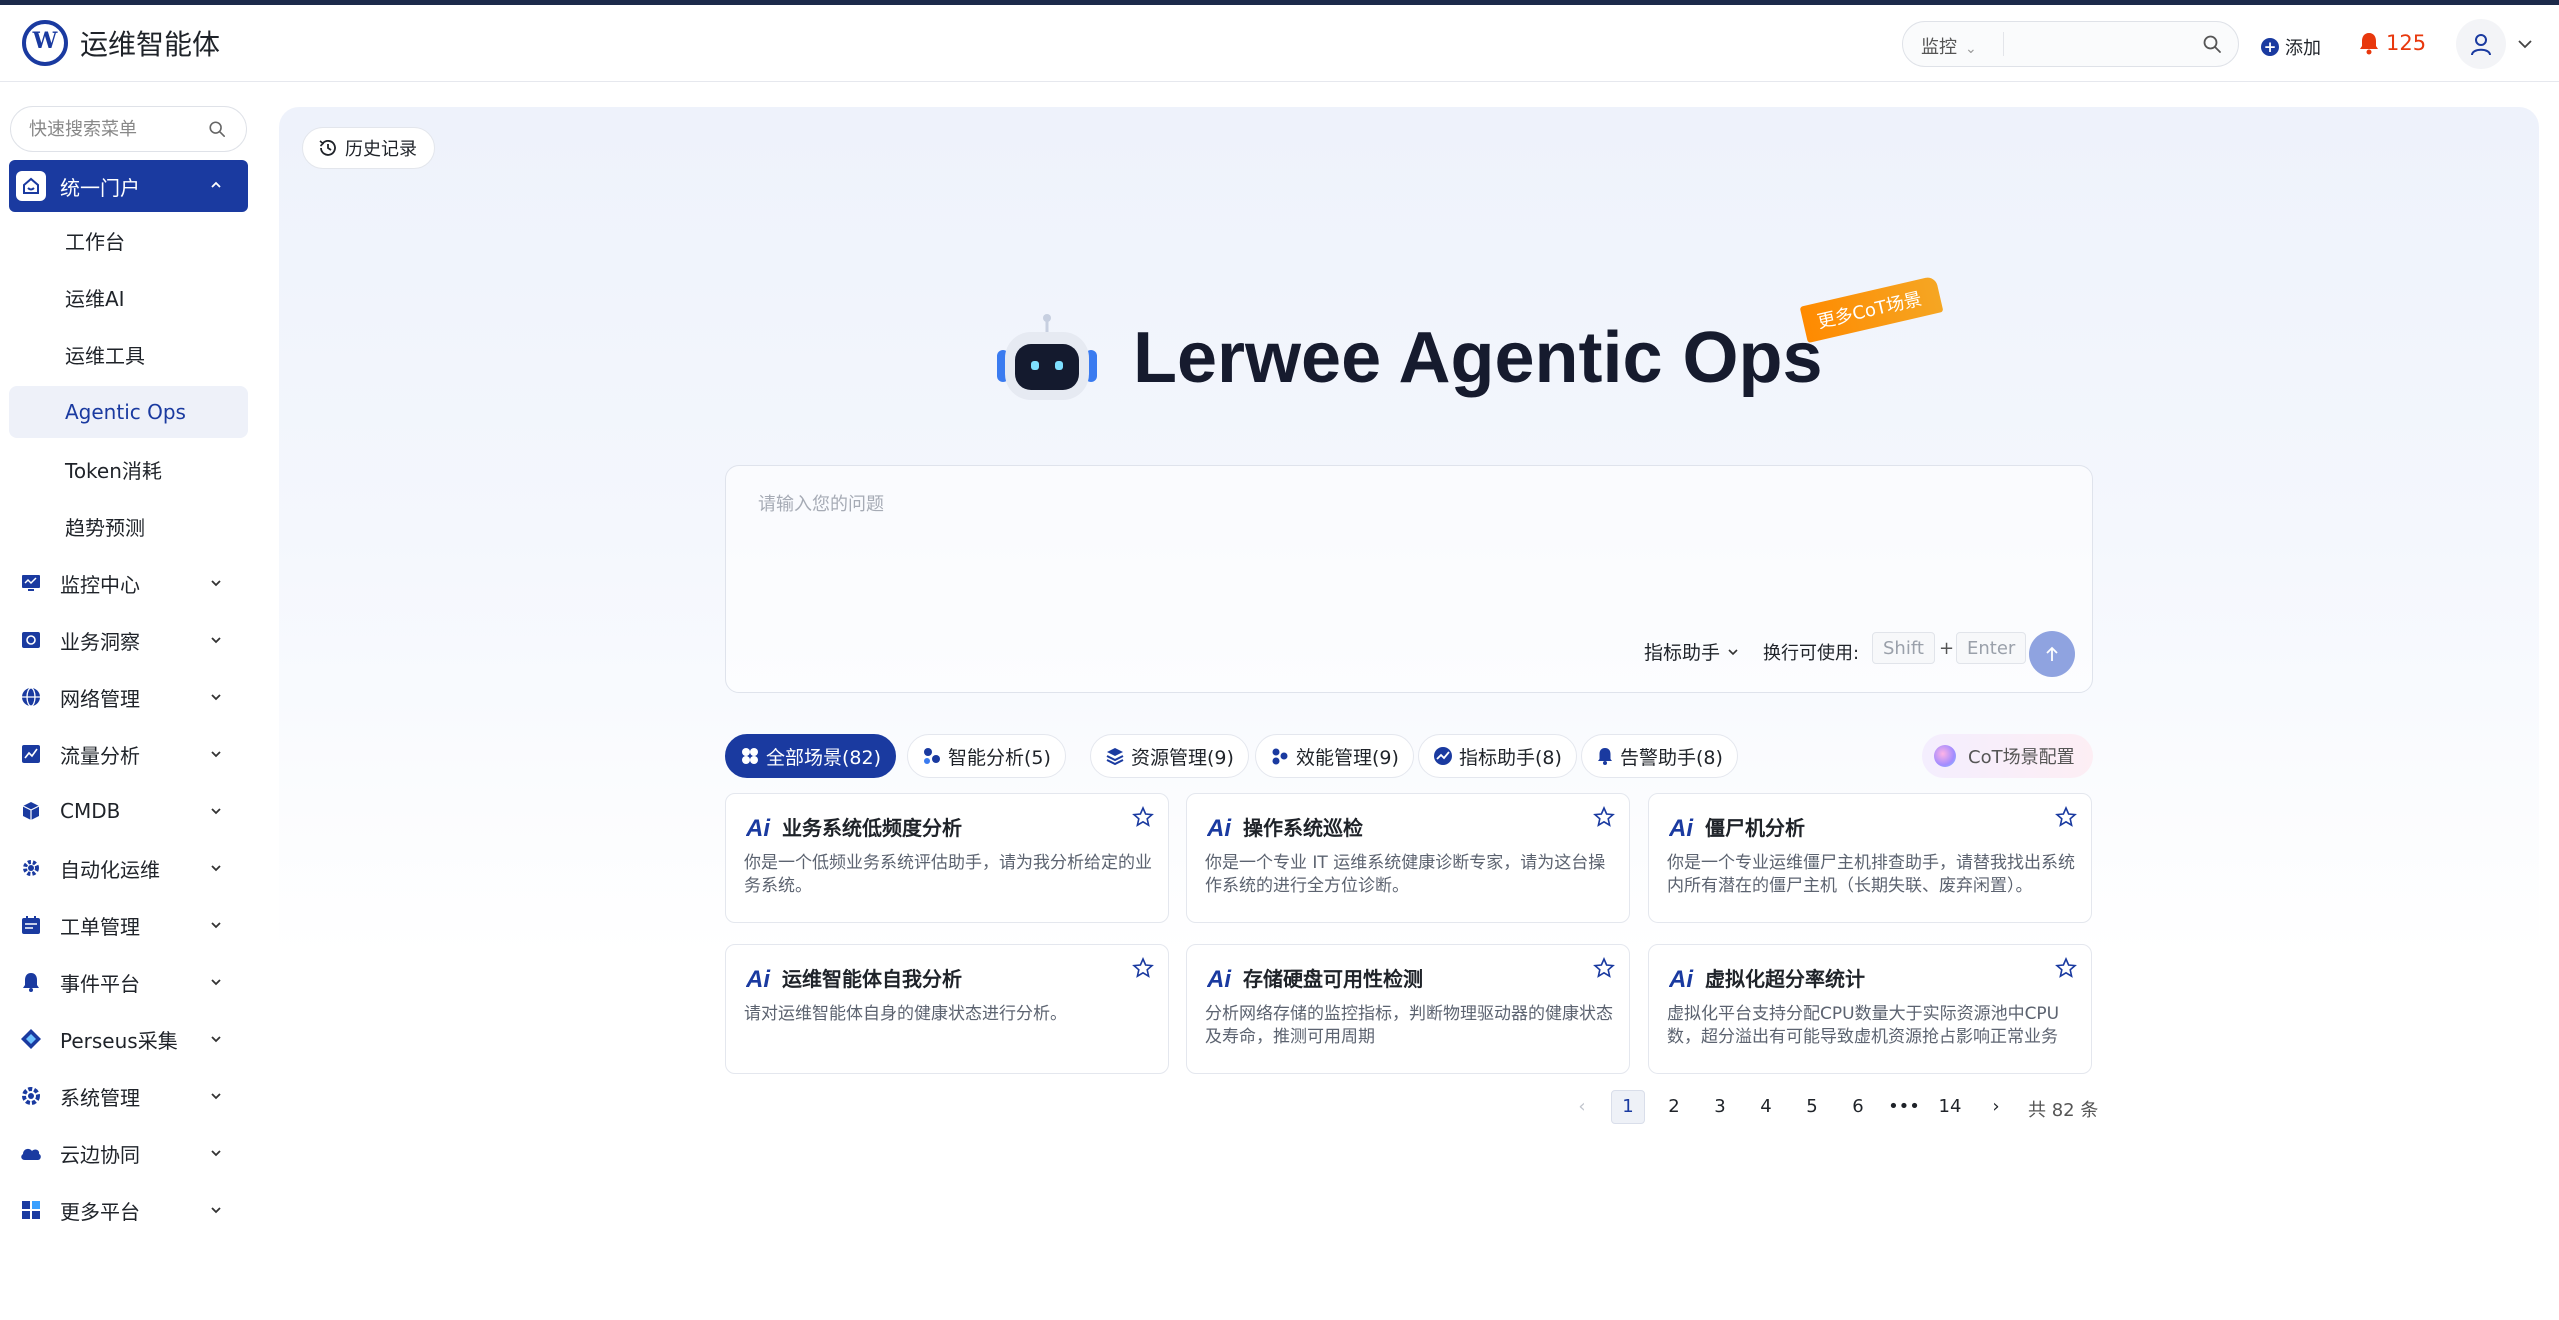 This screenshot has width=2559, height=1320. What do you see at coordinates (750, 756) in the screenshot?
I see `all-scenes-icon` at bounding box center [750, 756].